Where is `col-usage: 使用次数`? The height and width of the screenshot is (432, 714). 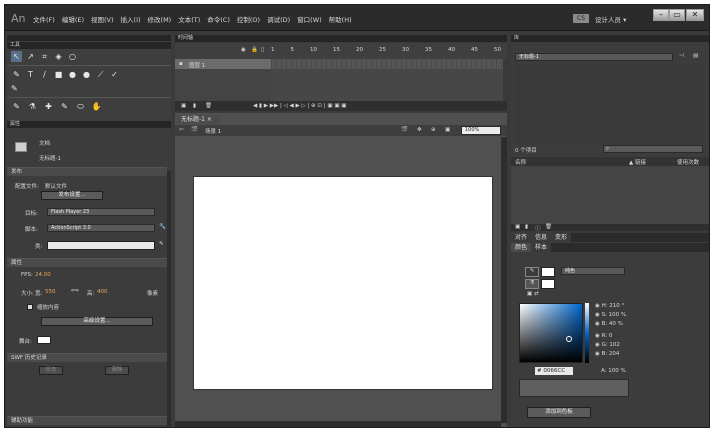 col-usage: 使用次数 is located at coordinates (688, 162).